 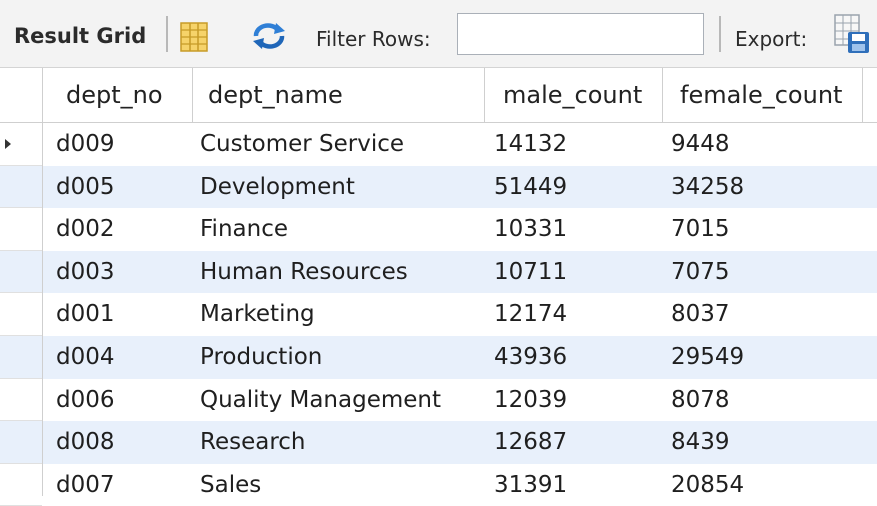 What do you see at coordinates (530, 442) in the screenshot?
I see `cell-male-count: 12687` at bounding box center [530, 442].